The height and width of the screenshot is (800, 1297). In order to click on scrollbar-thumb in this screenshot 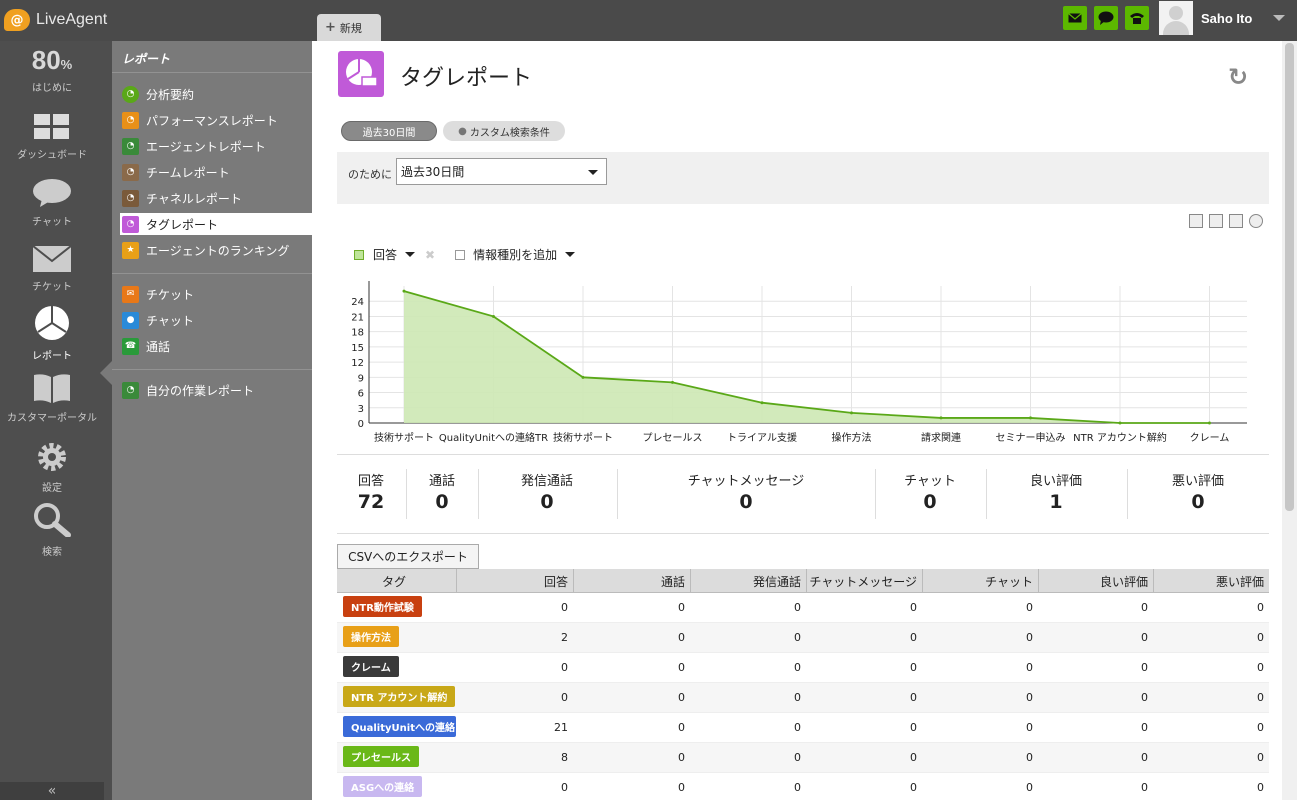, I will do `click(1289, 277)`.